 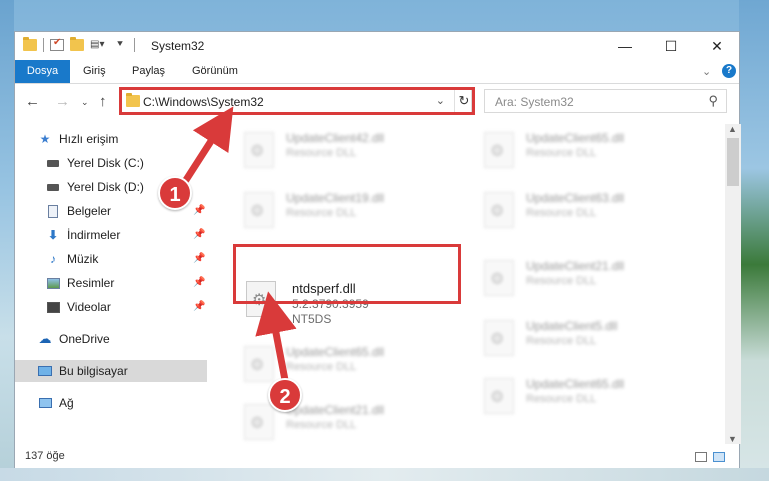 What do you see at coordinates (276, 337) in the screenshot?
I see `arrow-to-file` at bounding box center [276, 337].